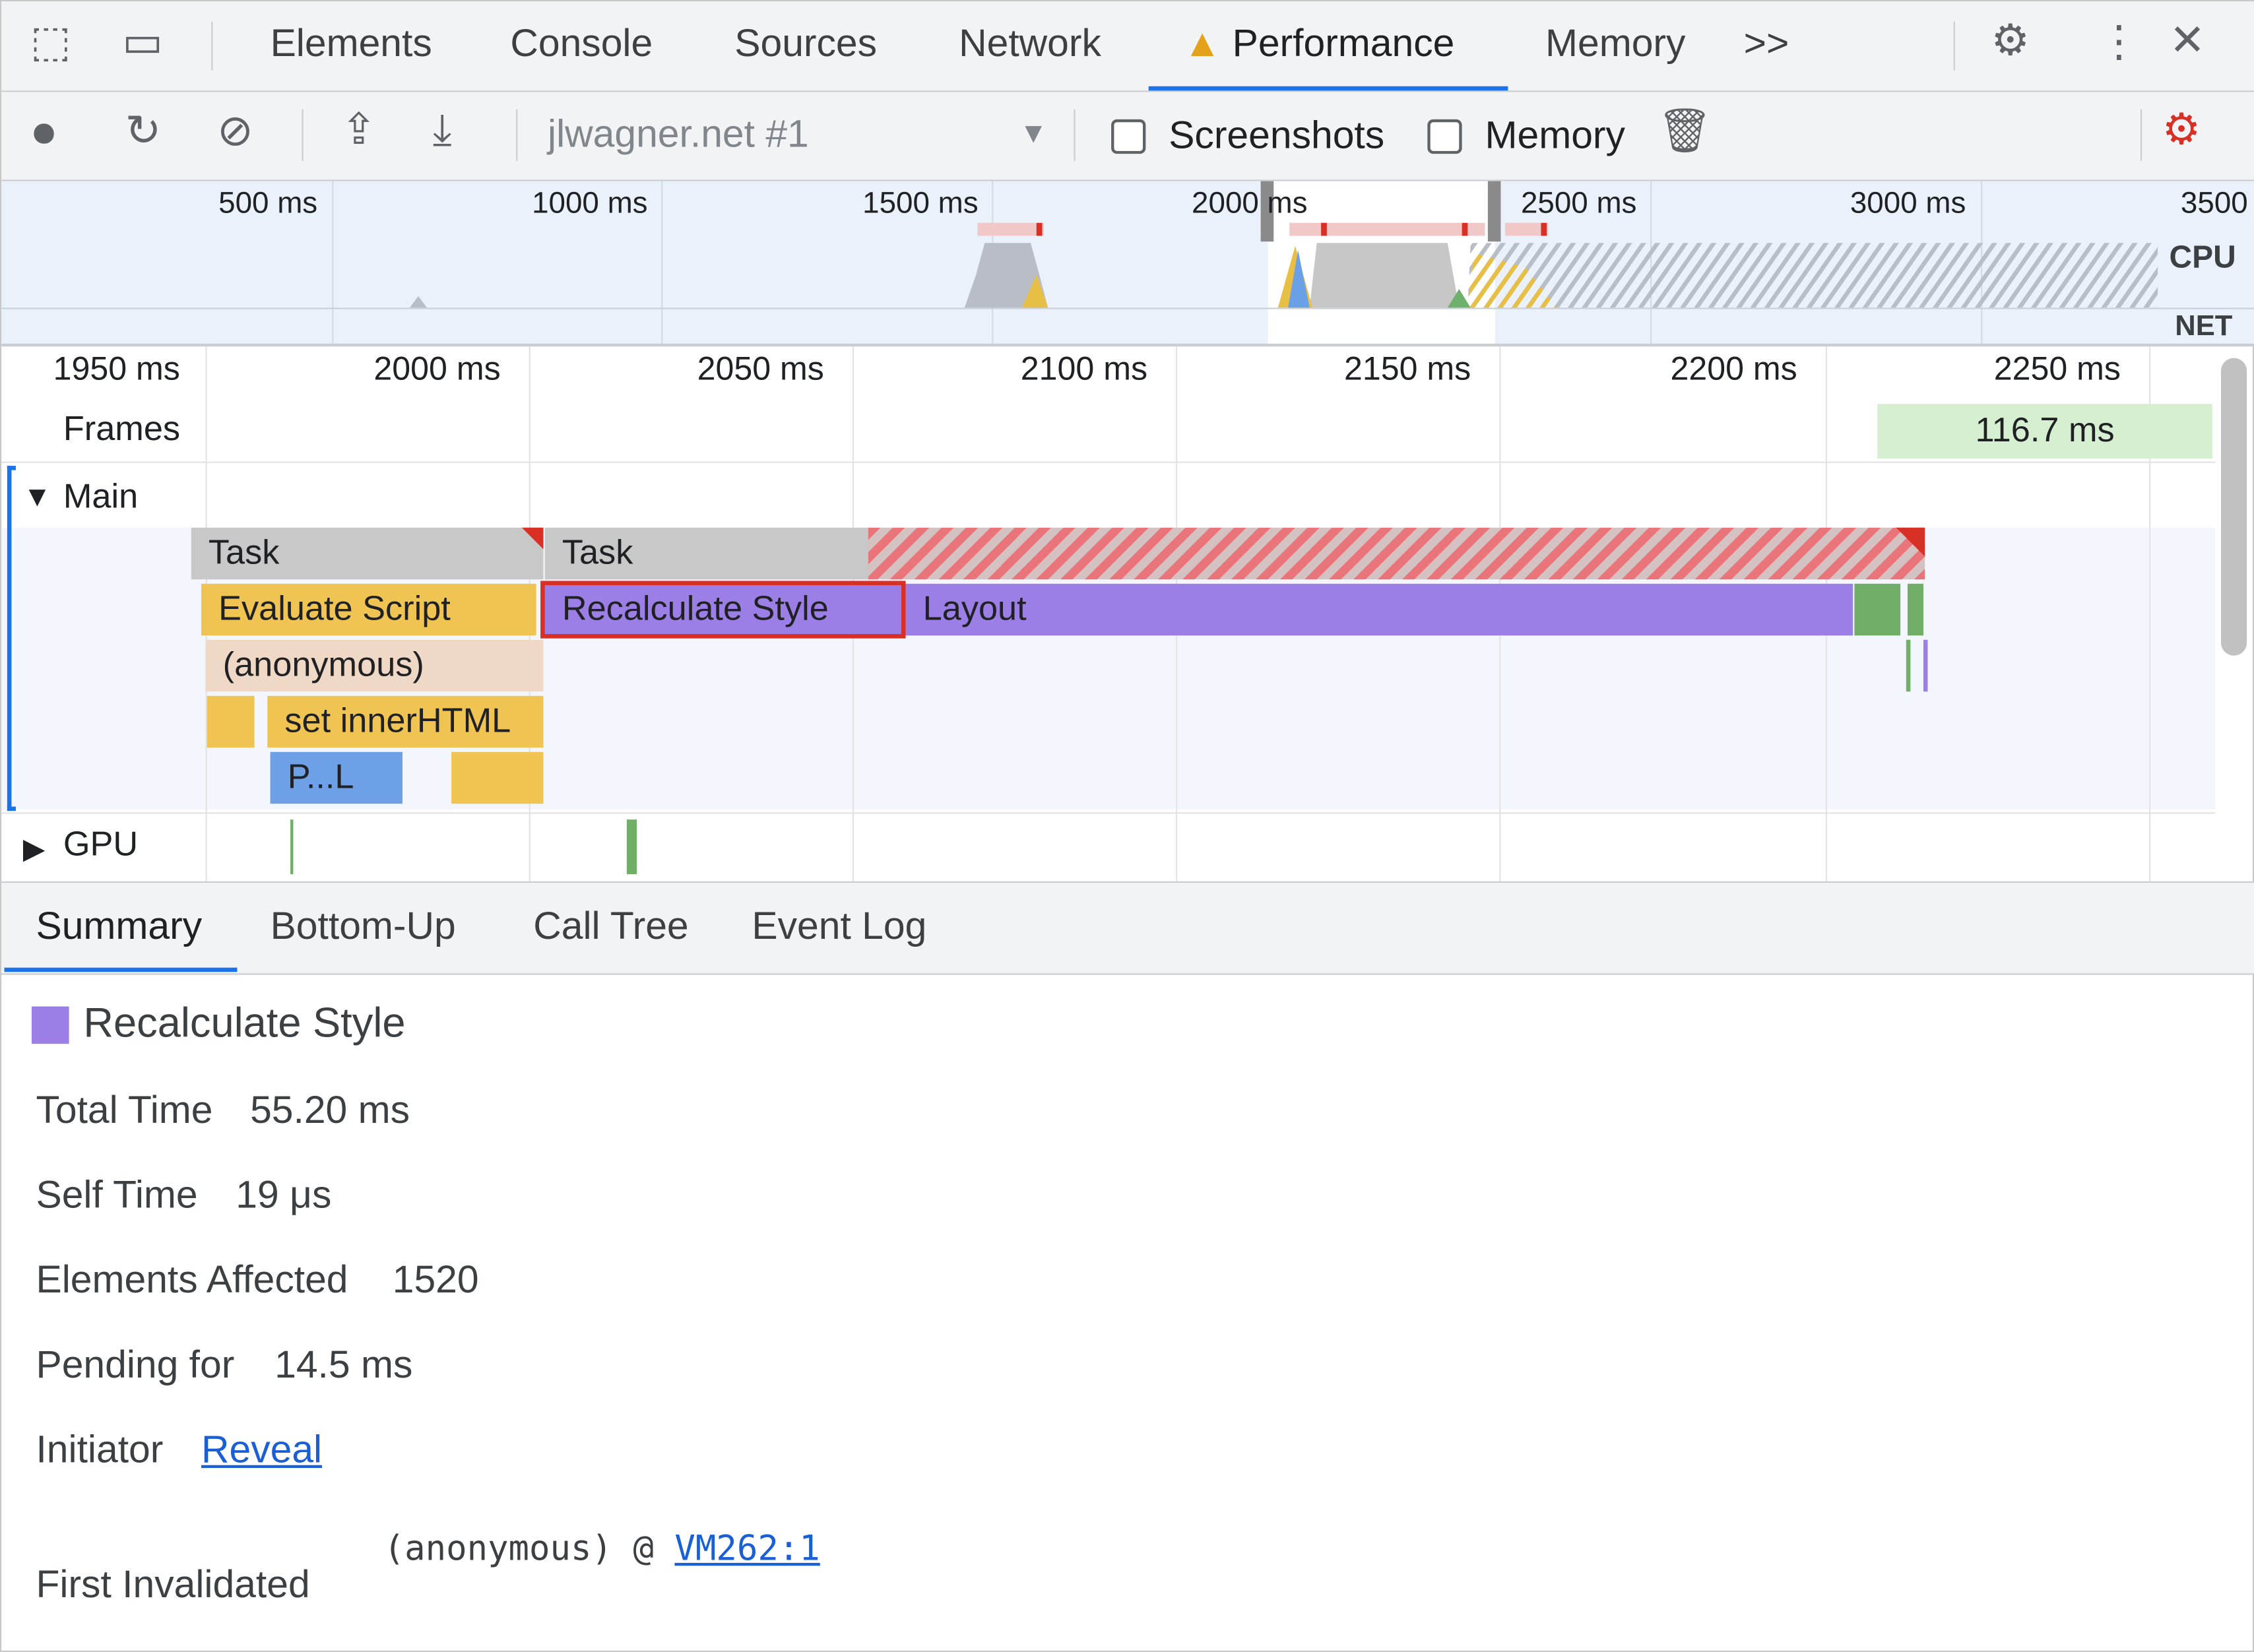 Image resolution: width=2254 pixels, height=1652 pixels. I want to click on category-color-swatch, so click(50, 1025).